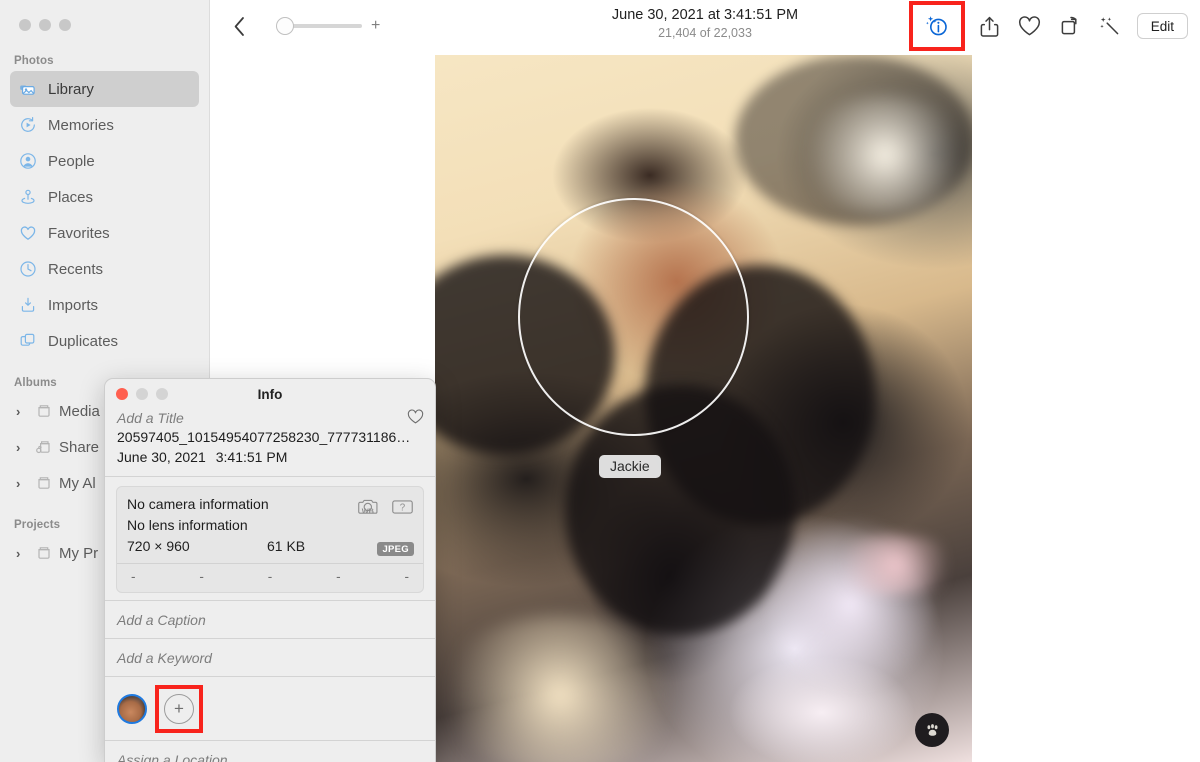  What do you see at coordinates (79, 553) in the screenshot?
I see `sidebar-item-label: My Pr` at bounding box center [79, 553].